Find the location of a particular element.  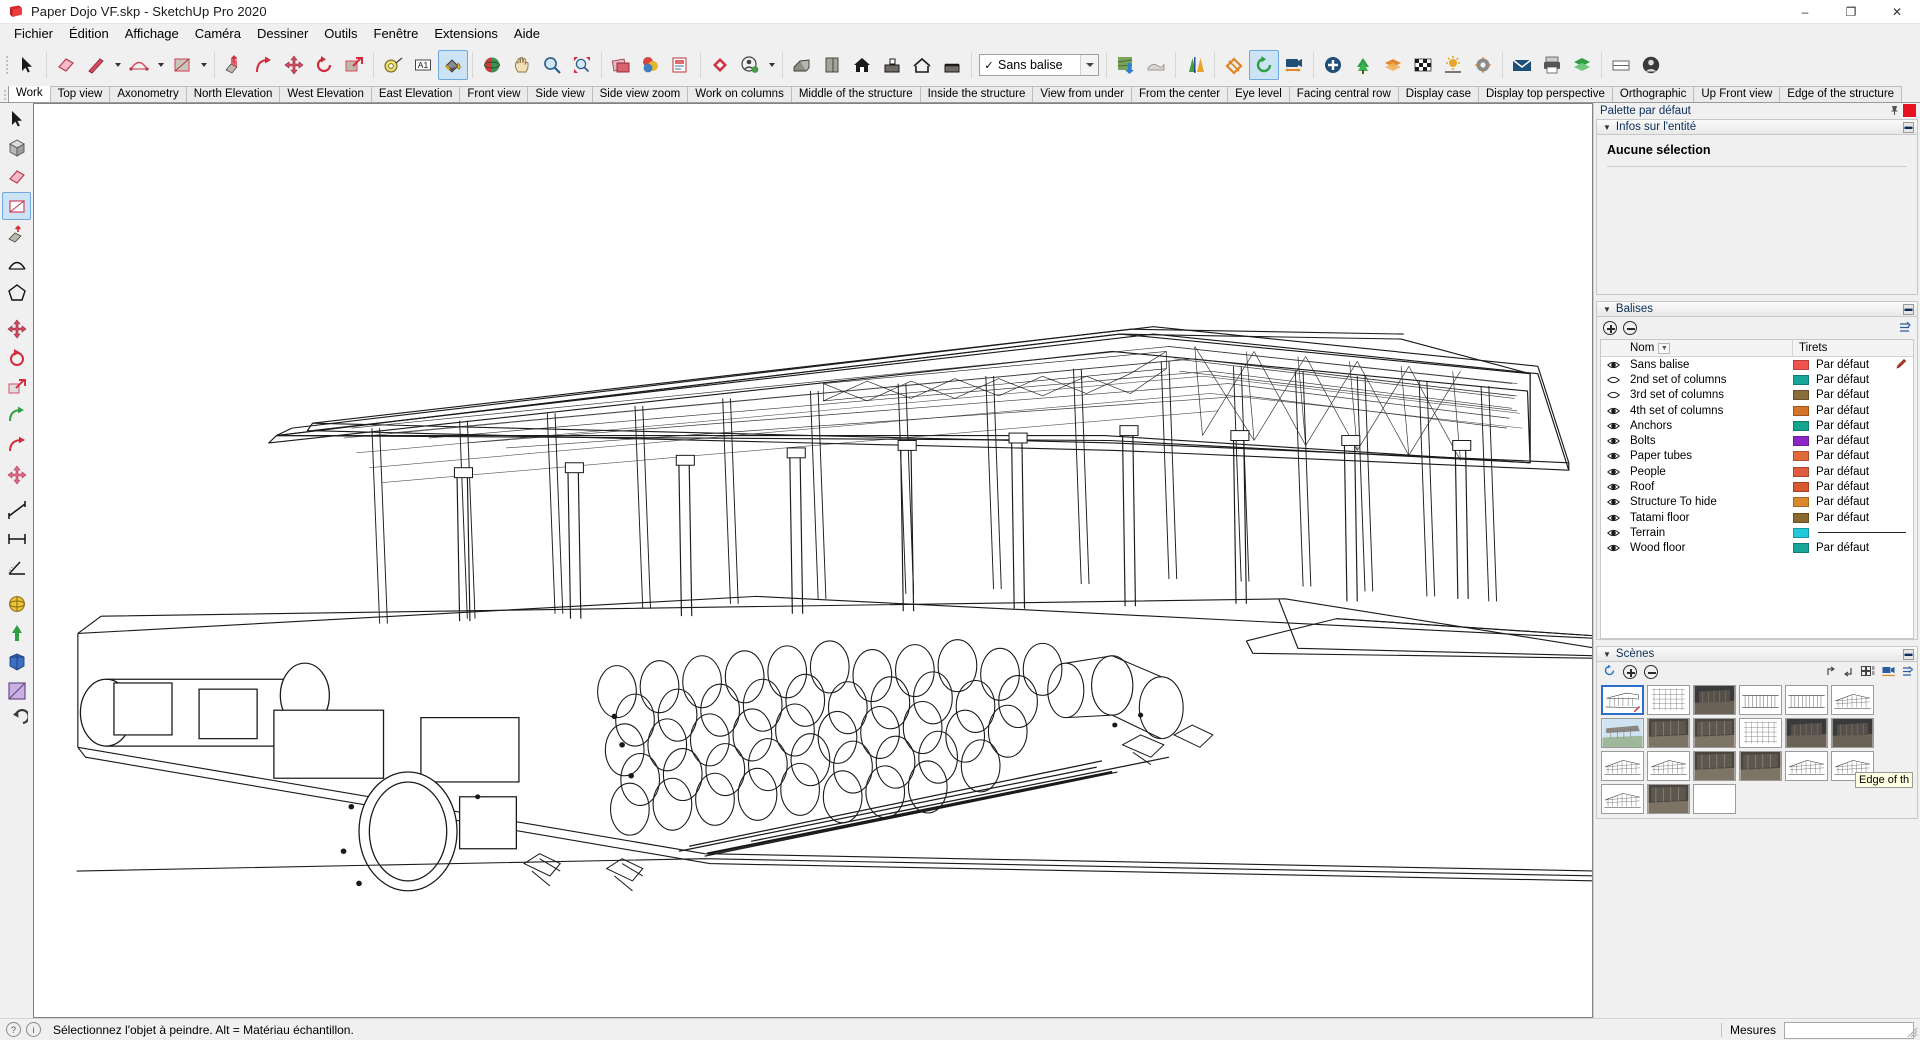

scene-options-icon is located at coordinates (1908, 672).